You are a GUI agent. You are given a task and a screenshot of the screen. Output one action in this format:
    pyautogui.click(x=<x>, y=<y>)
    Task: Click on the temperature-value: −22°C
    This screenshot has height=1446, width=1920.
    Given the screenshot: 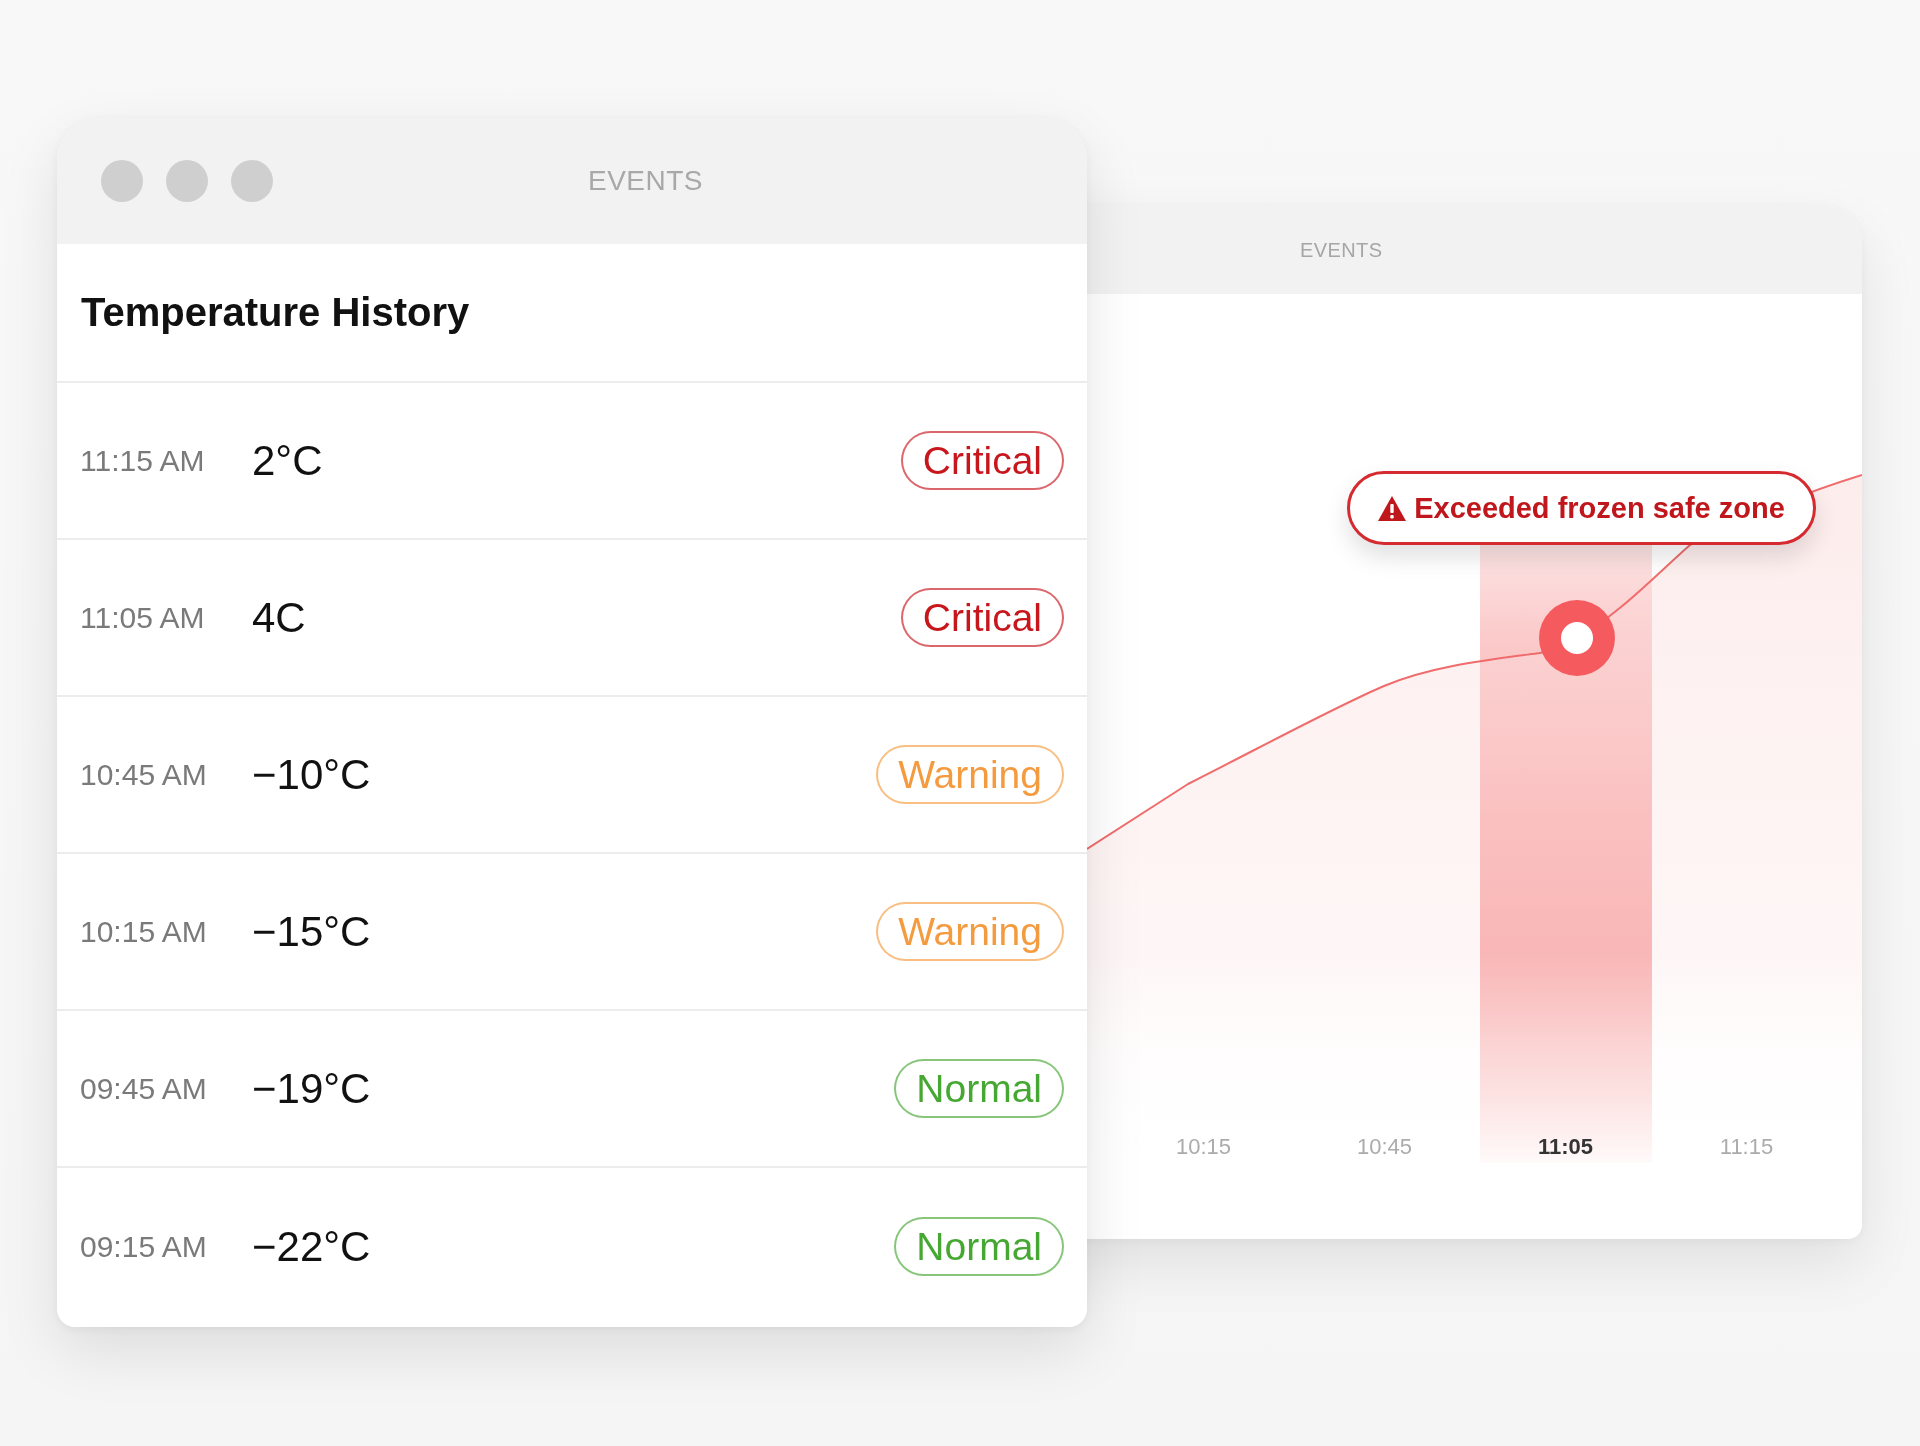 What is the action you would take?
    pyautogui.click(x=311, y=1246)
    